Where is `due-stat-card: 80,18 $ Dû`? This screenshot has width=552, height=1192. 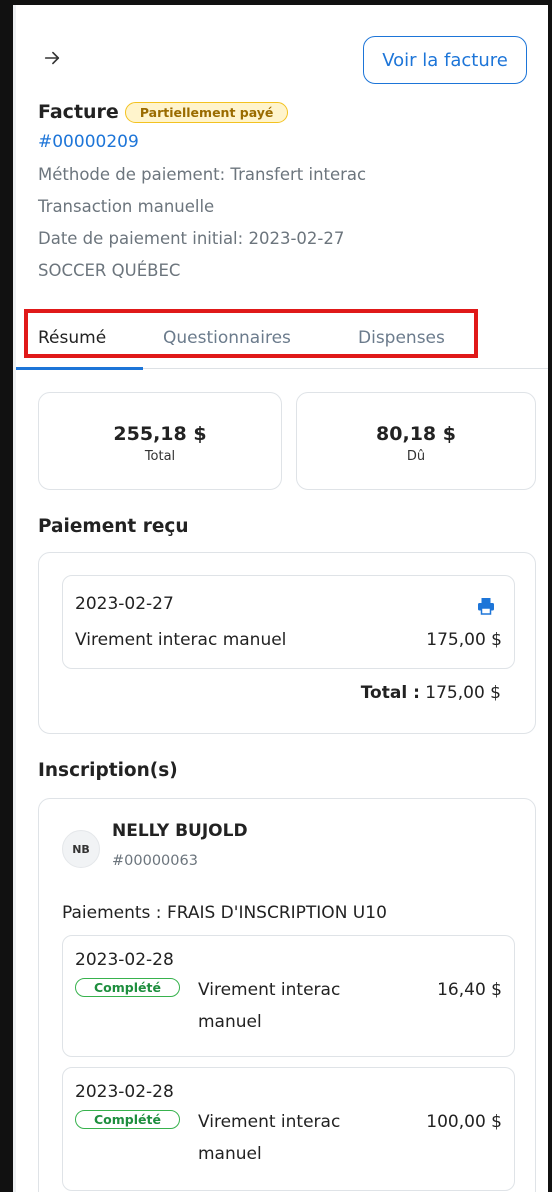 due-stat-card: 80,18 $ Dû is located at coordinates (416, 441).